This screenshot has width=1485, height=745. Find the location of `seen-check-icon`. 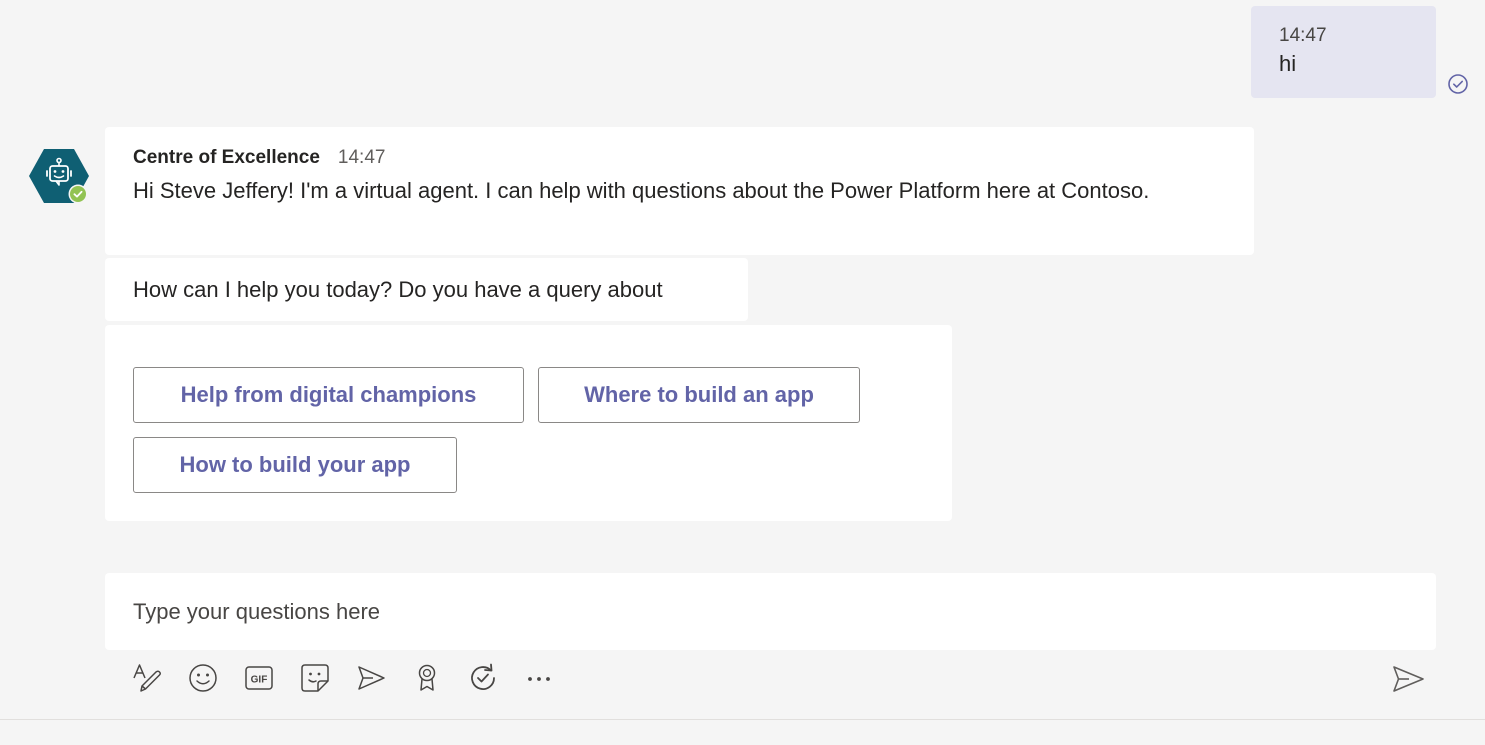

seen-check-icon is located at coordinates (1458, 84).